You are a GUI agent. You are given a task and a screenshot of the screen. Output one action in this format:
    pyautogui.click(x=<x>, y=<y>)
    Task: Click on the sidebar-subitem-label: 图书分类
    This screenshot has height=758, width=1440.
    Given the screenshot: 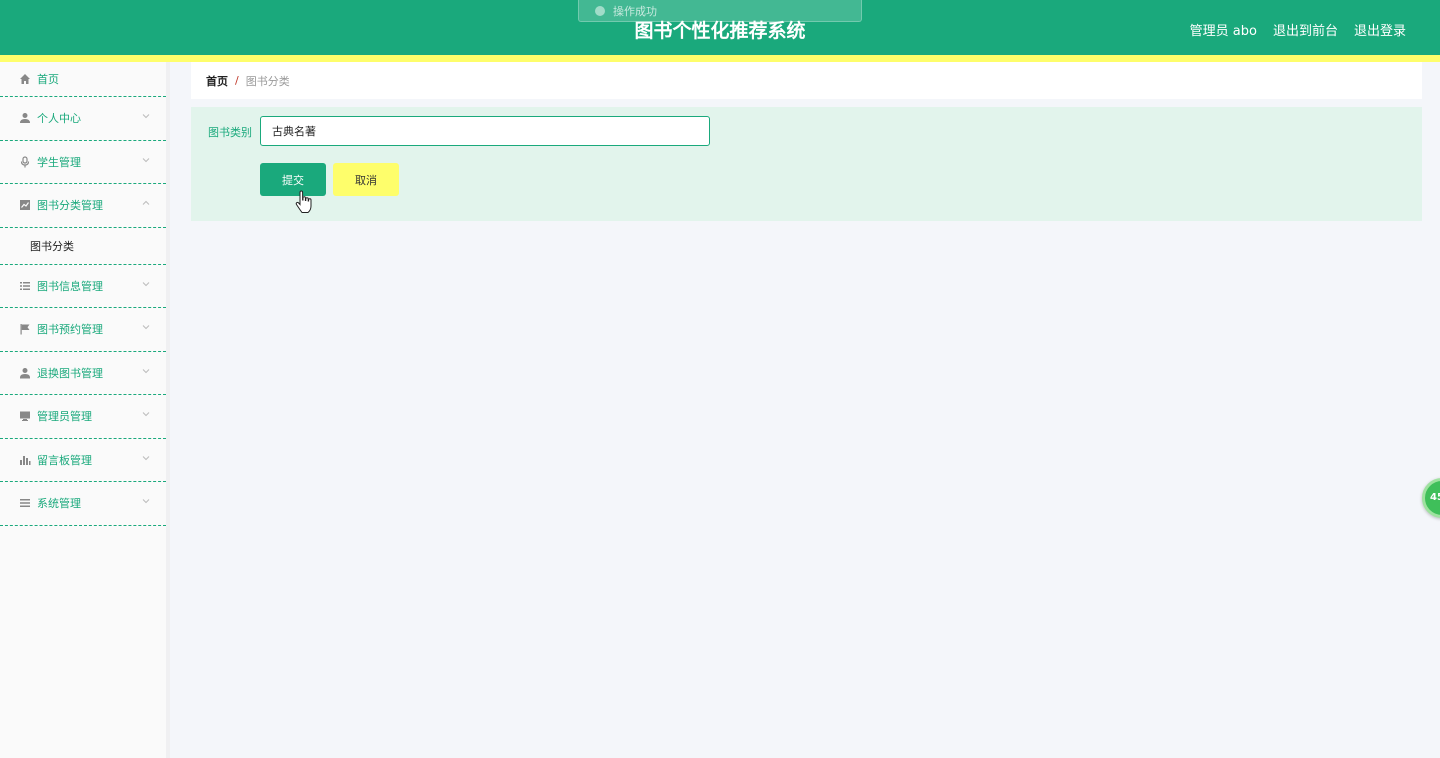 What is the action you would take?
    pyautogui.click(x=52, y=246)
    